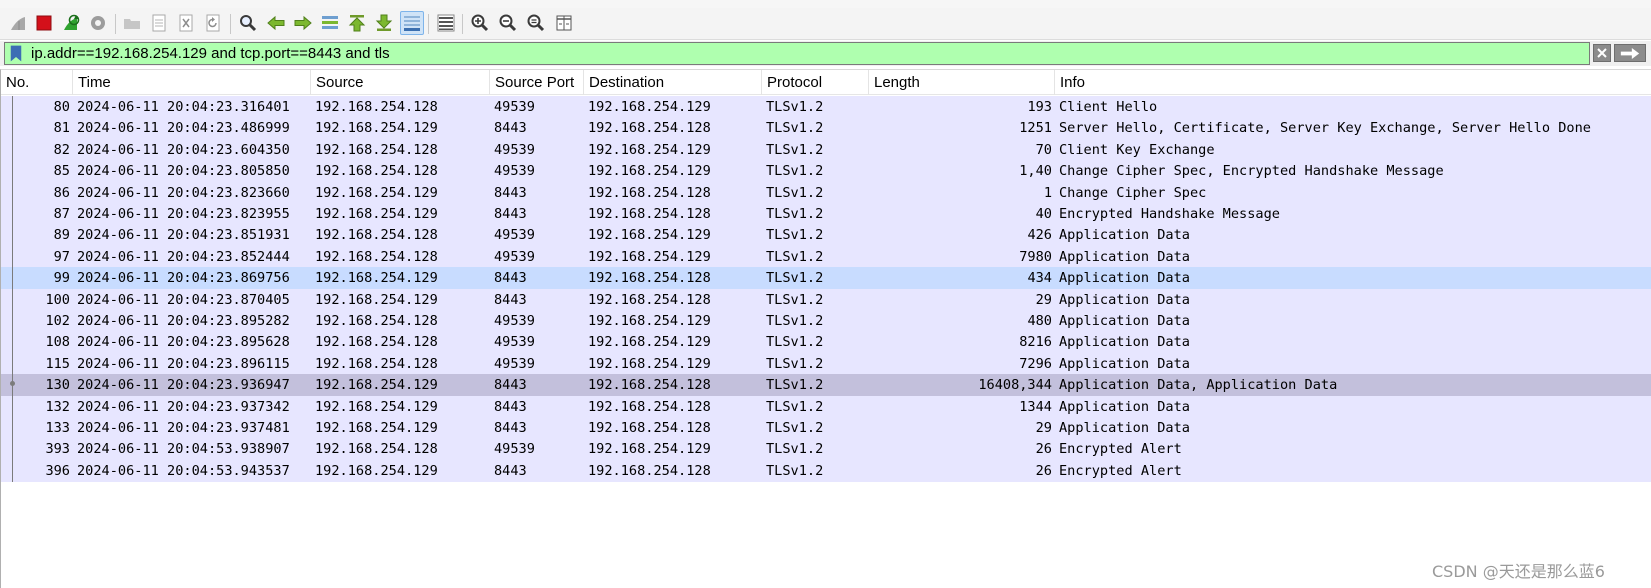 Image resolution: width=1651 pixels, height=588 pixels. What do you see at coordinates (213, 23) in the screenshot?
I see `reload-icon` at bounding box center [213, 23].